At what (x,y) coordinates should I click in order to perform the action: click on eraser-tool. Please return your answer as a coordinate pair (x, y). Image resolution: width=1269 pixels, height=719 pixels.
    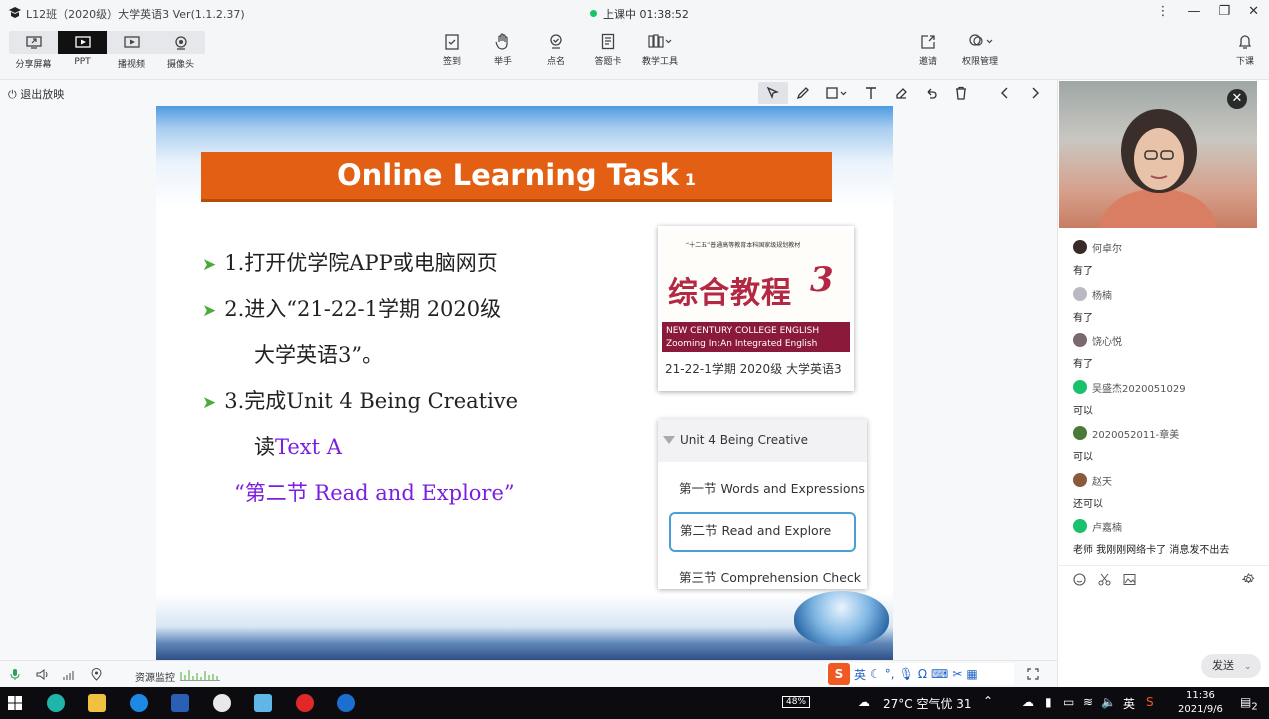
    Looking at the image, I should click on (901, 93).